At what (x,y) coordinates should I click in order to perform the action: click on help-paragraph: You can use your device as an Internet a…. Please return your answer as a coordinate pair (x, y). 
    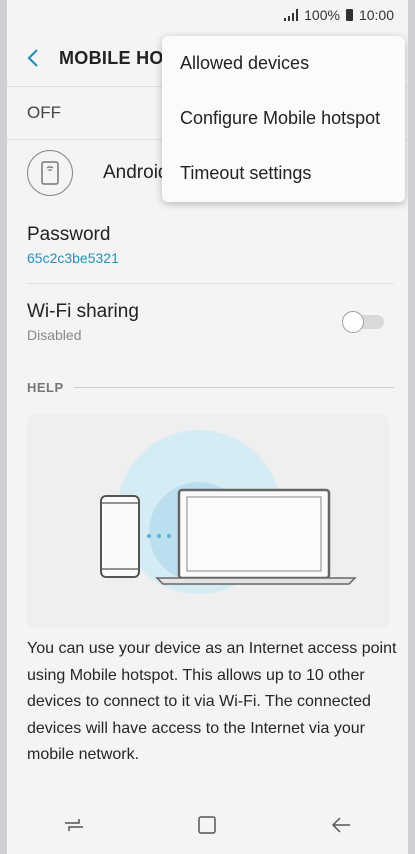
    Looking at the image, I should click on (212, 701).